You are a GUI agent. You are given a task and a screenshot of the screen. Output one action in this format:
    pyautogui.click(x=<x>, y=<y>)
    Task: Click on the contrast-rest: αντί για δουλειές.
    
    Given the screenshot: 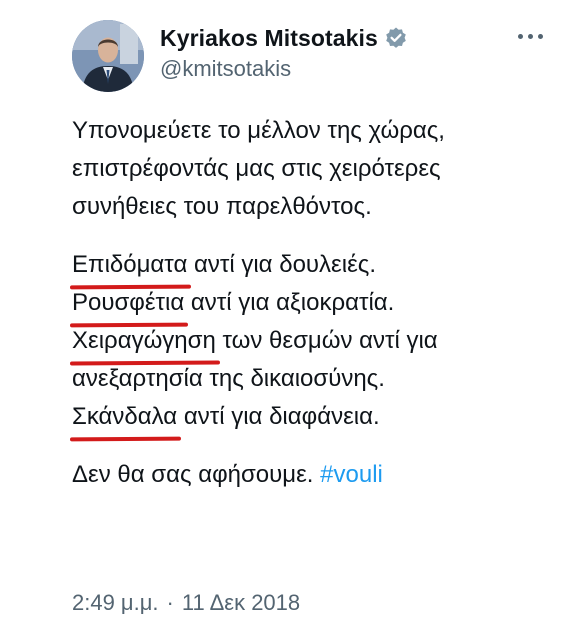 What is the action you would take?
    pyautogui.click(x=282, y=264)
    